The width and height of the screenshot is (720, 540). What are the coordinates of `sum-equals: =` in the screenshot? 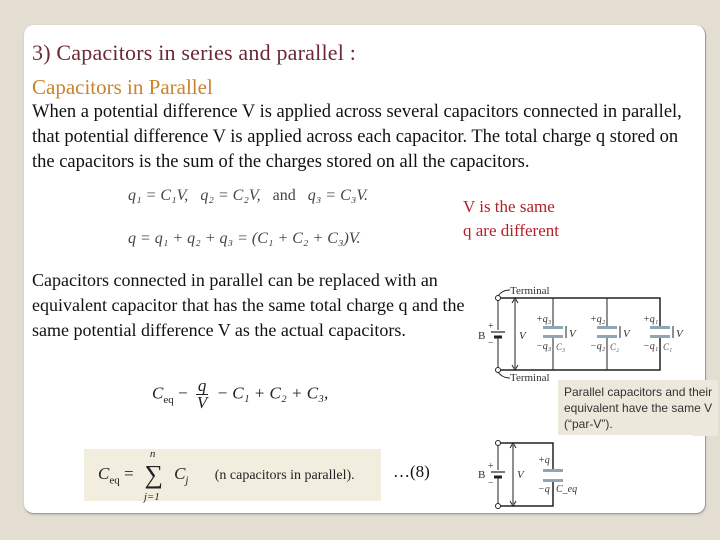 It's located at (128, 473).